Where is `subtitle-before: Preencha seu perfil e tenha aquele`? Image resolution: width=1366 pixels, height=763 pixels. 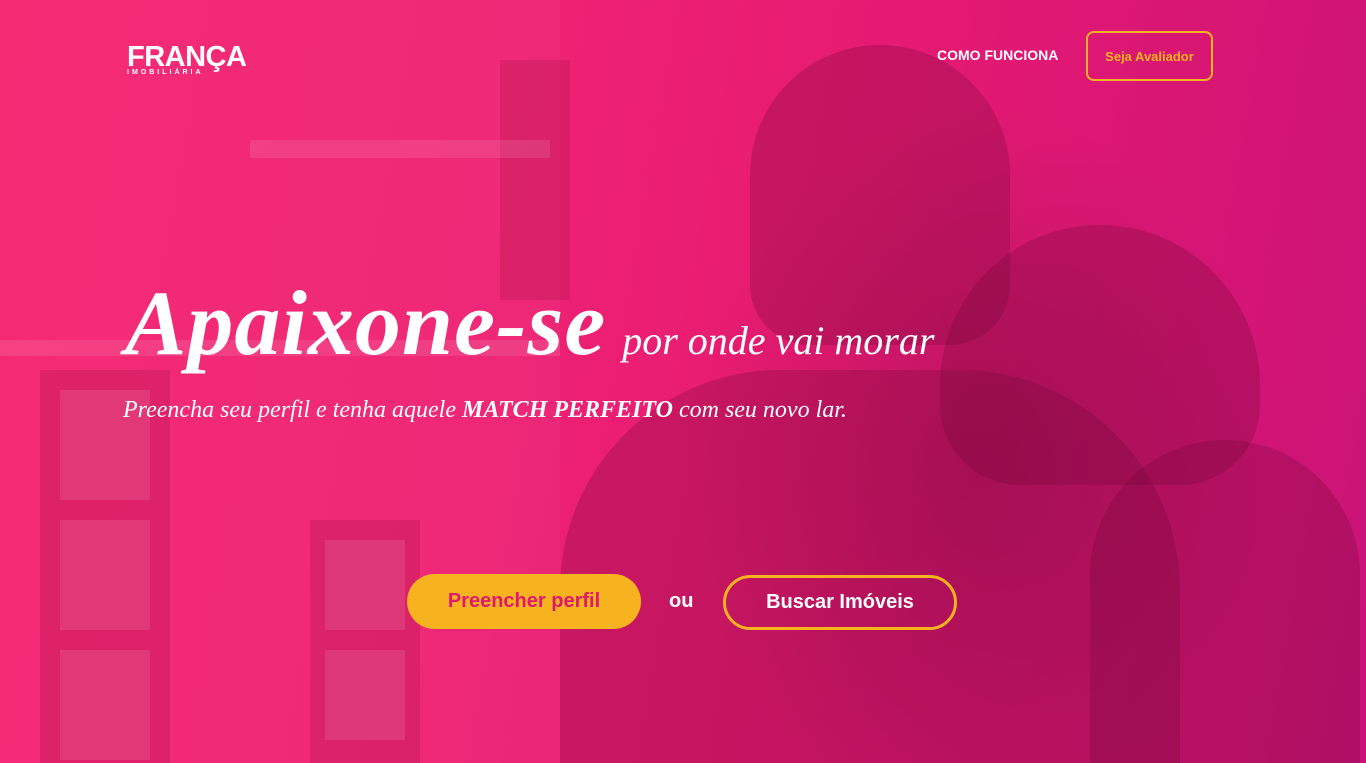
subtitle-before: Preencha seu perfil e tenha aquele is located at coordinates (289, 410).